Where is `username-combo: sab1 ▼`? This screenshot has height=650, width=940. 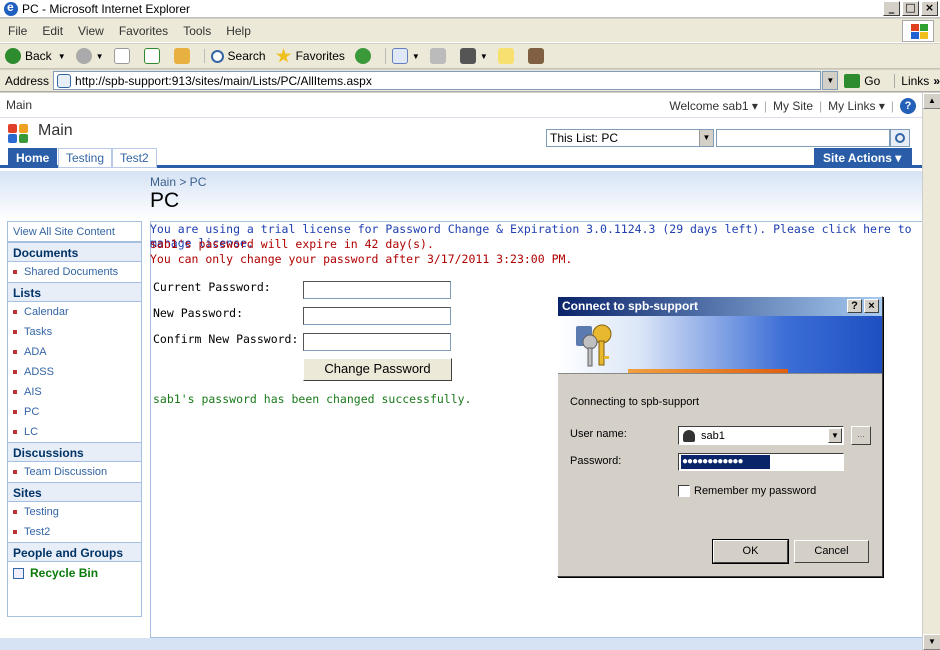 username-combo: sab1 ▼ is located at coordinates (761, 435).